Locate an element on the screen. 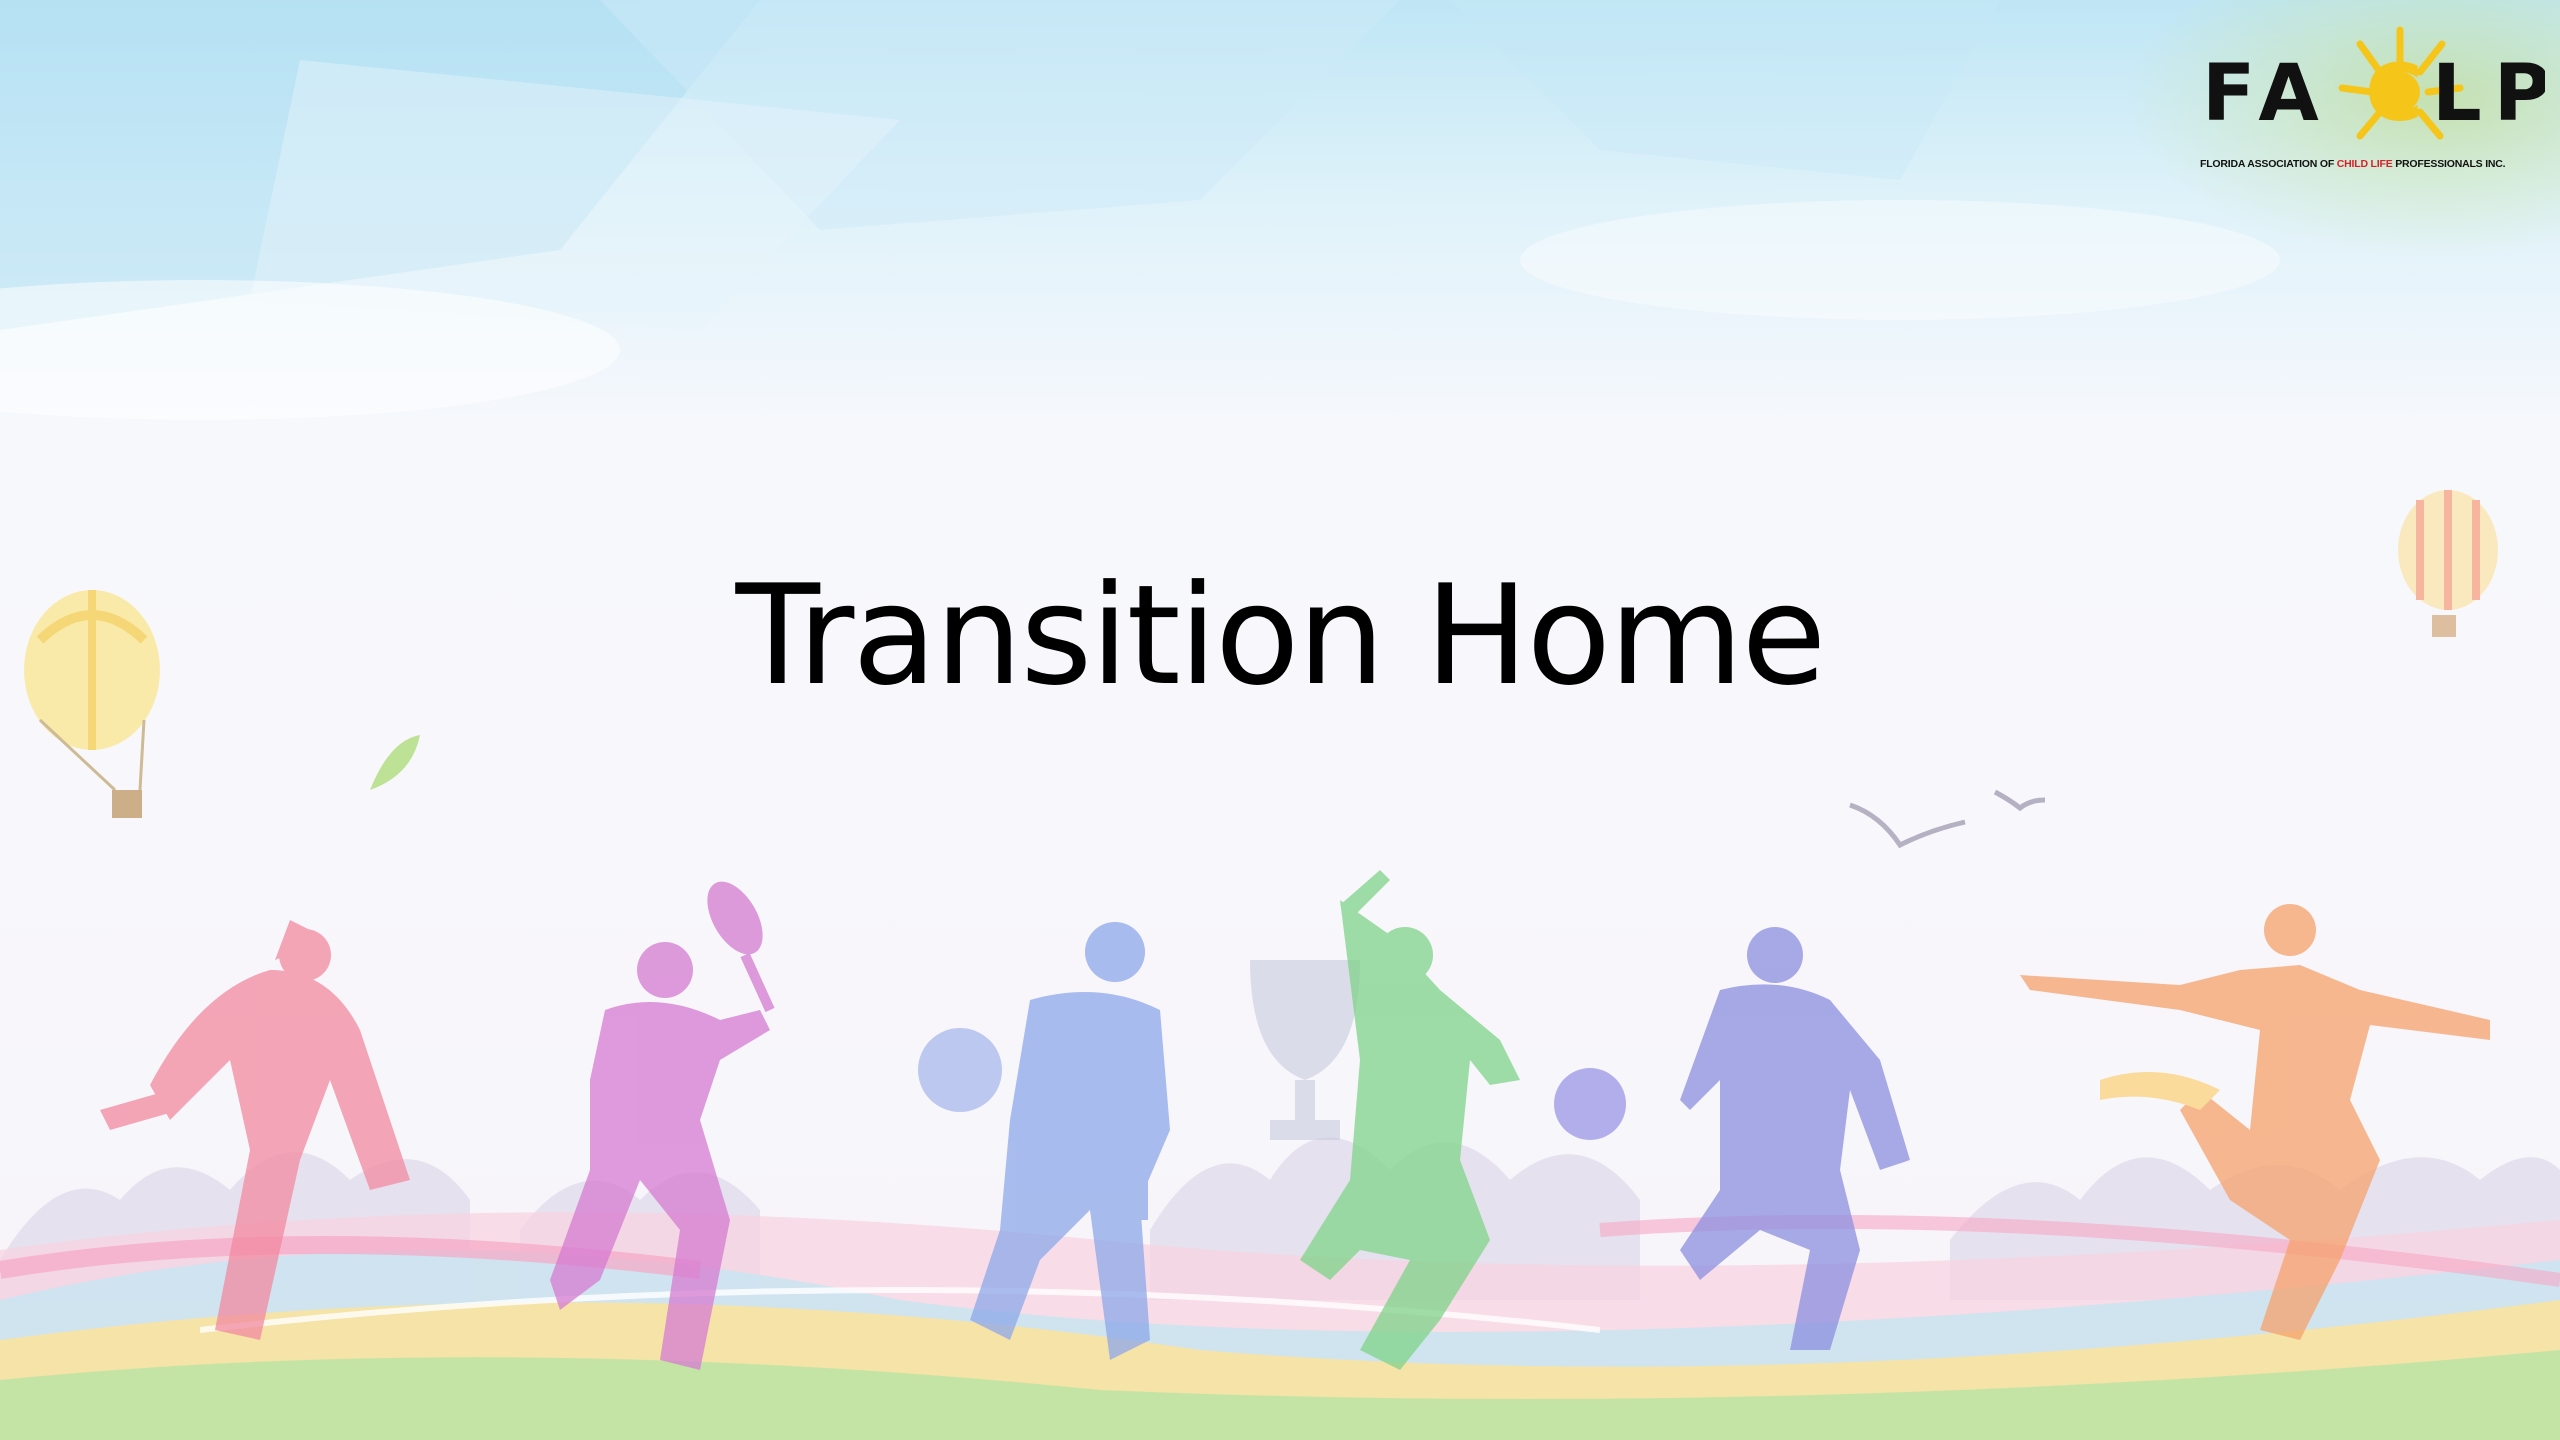 The height and width of the screenshot is (1440, 2560). slide-title: Transition Home is located at coordinates (1281, 635).